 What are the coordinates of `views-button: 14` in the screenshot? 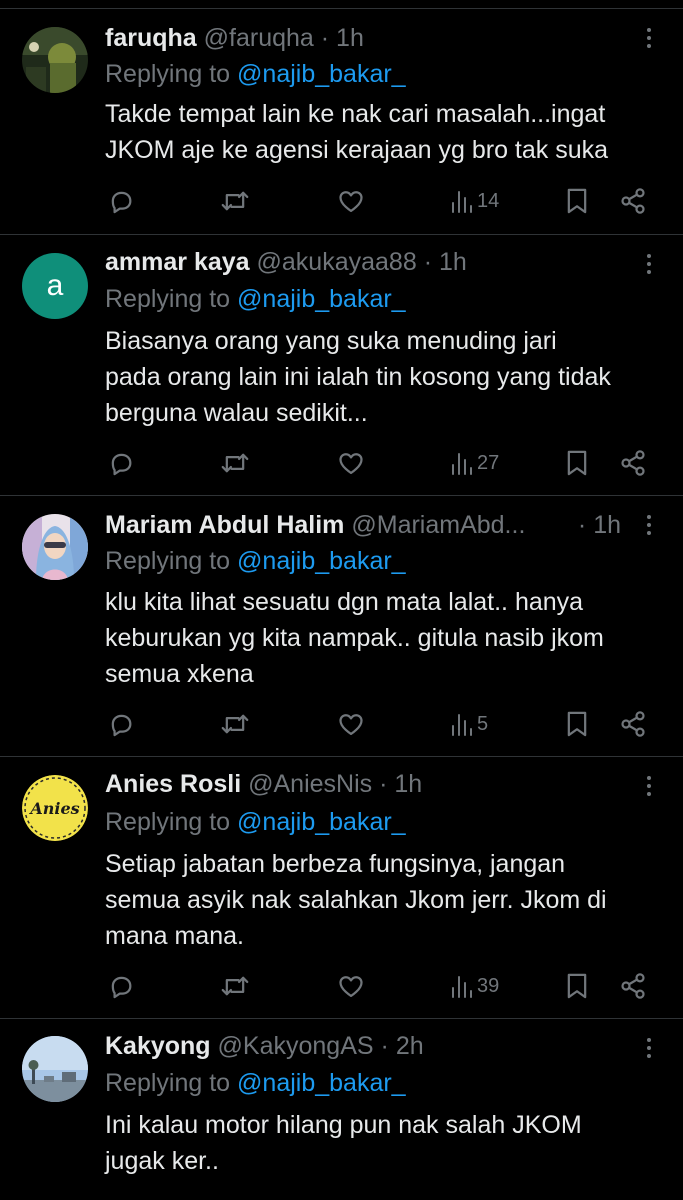 It's located at (474, 201).